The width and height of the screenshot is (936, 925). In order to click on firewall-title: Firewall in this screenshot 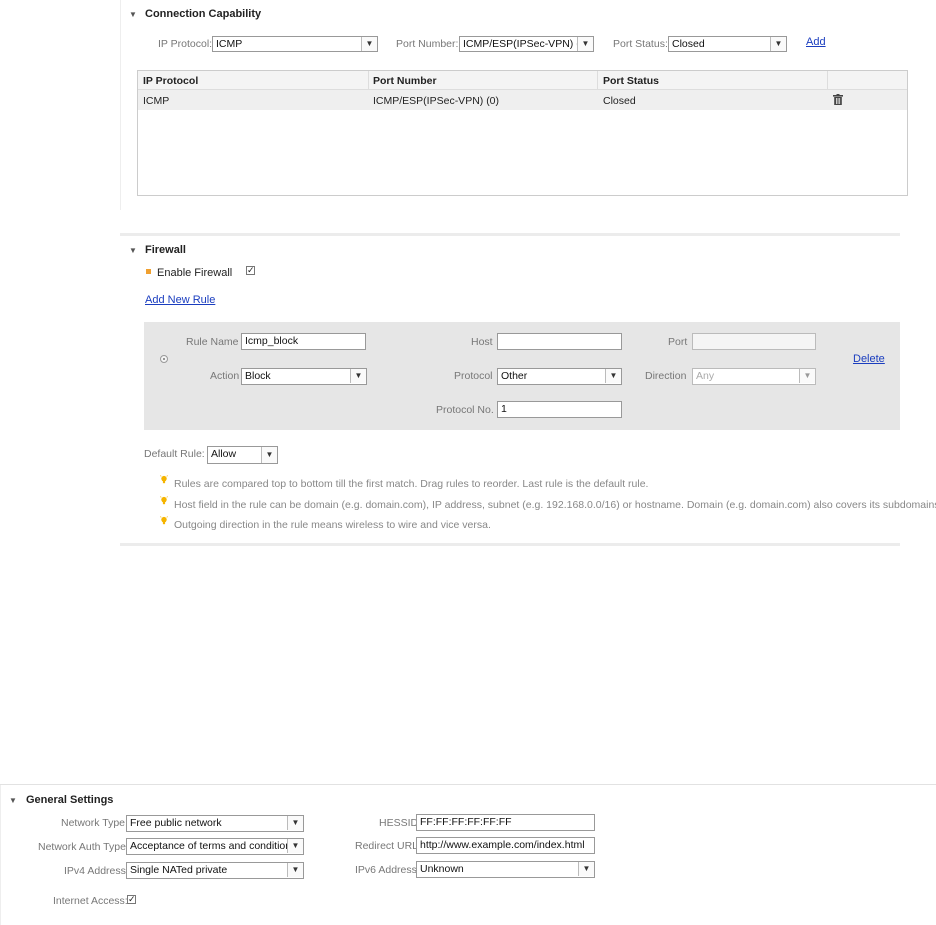, I will do `click(165, 250)`.